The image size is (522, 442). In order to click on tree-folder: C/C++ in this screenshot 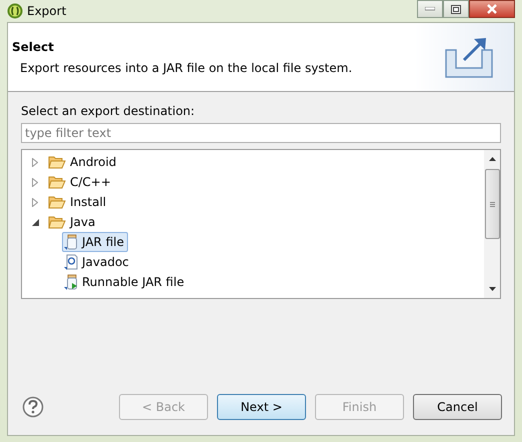, I will do `click(80, 182)`.